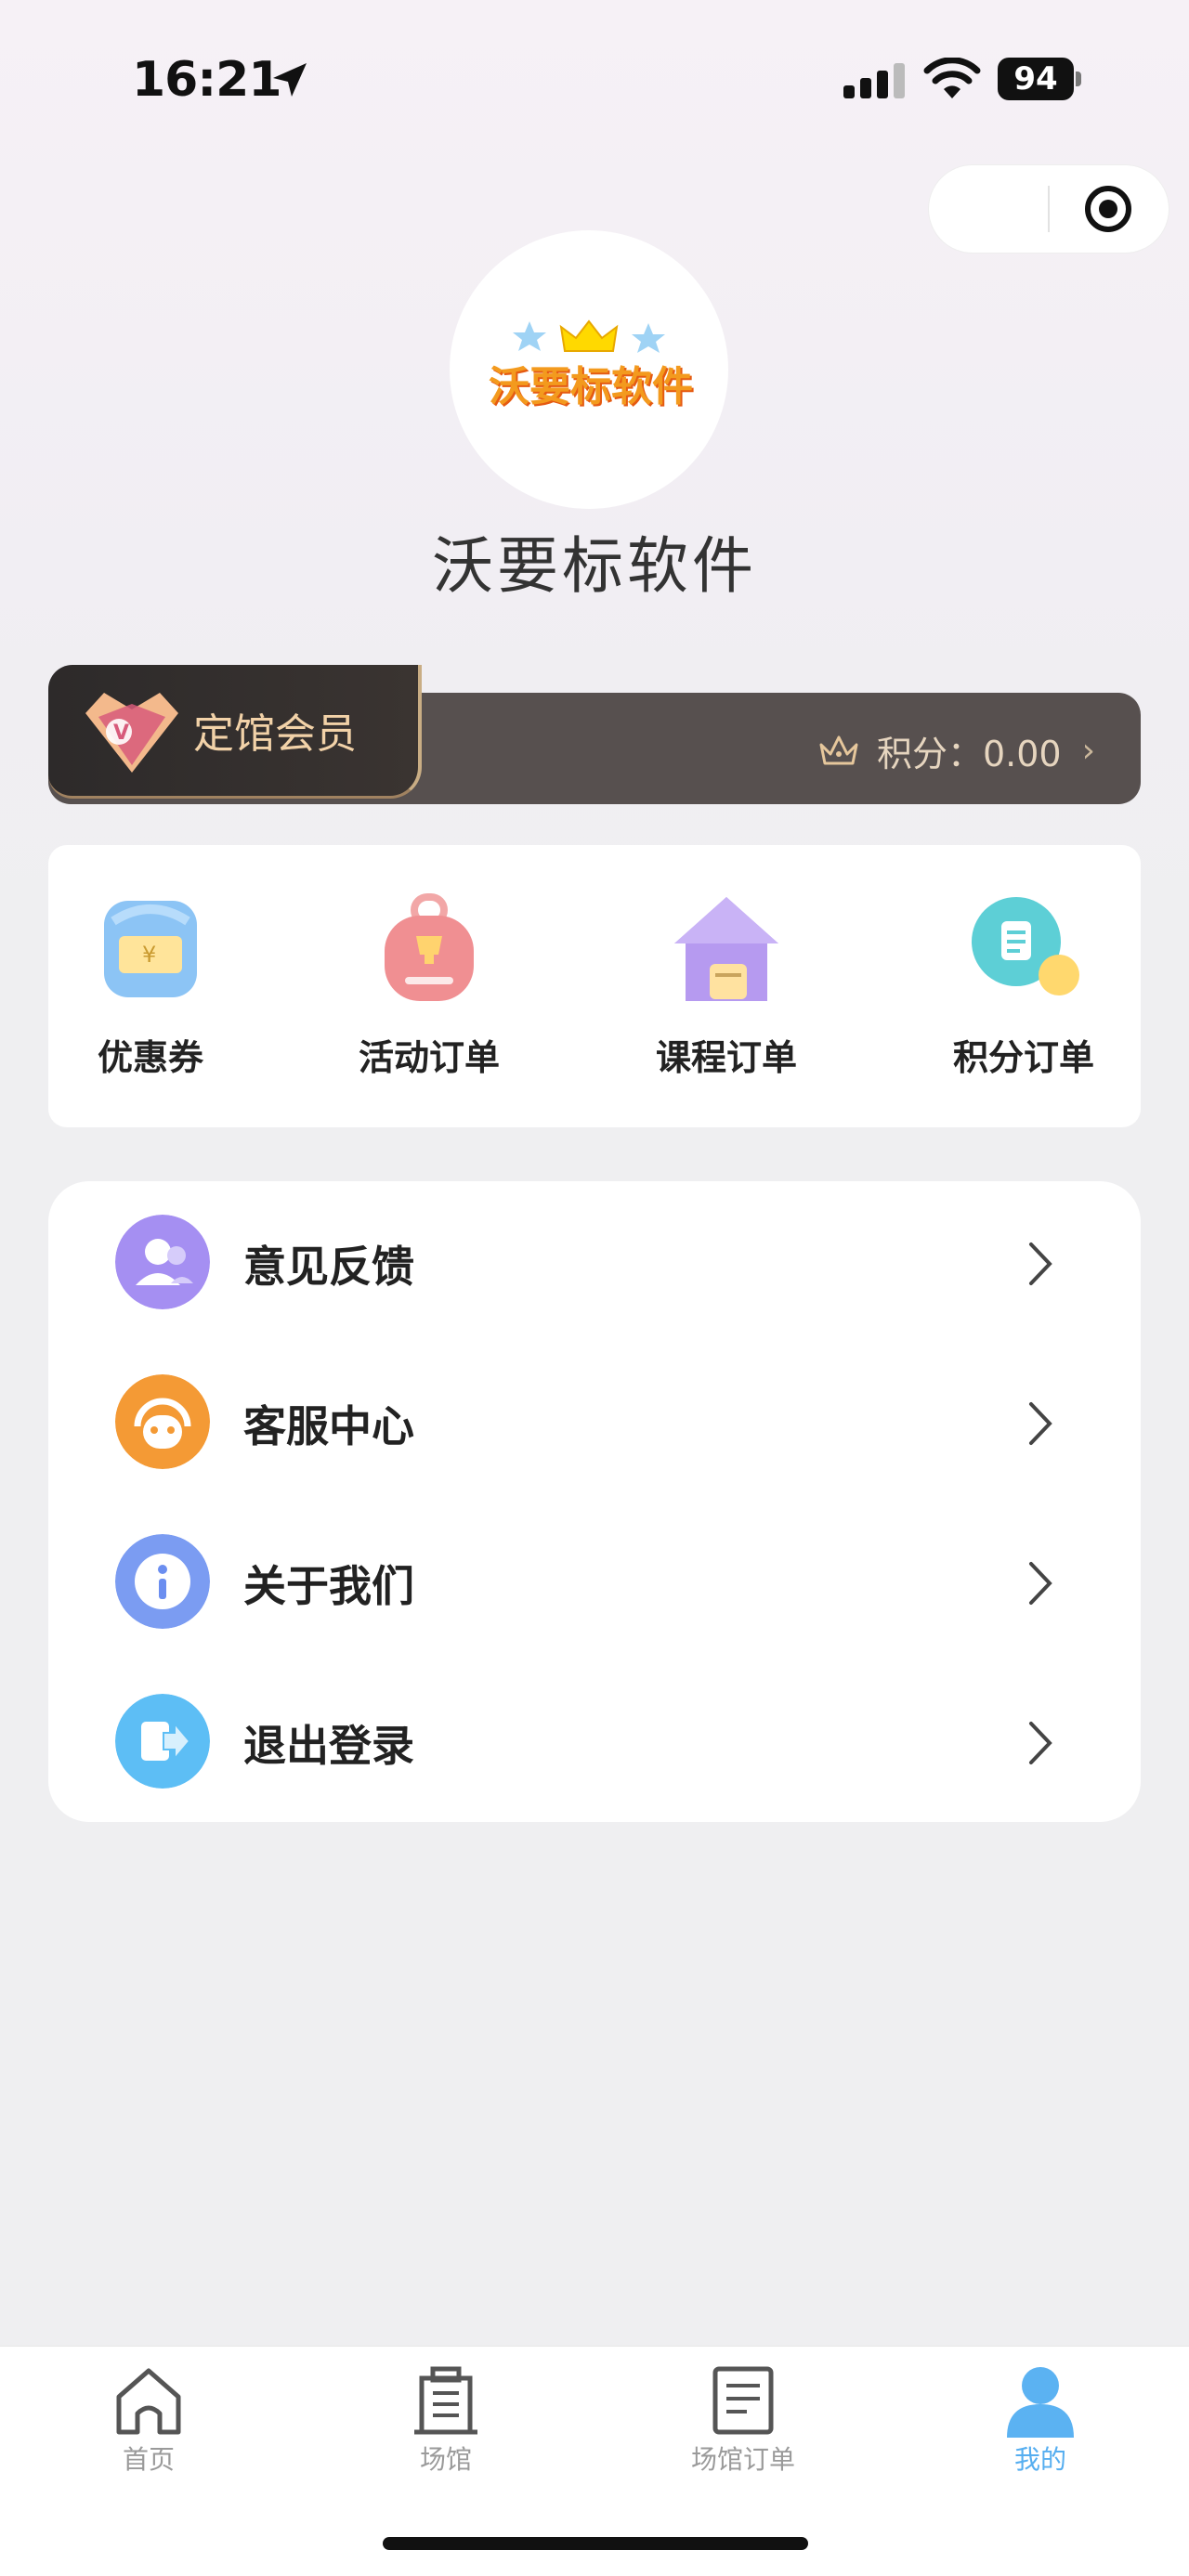 The image size is (1189, 2576). I want to click on menu-item-about: 关于我们, so click(594, 1580).